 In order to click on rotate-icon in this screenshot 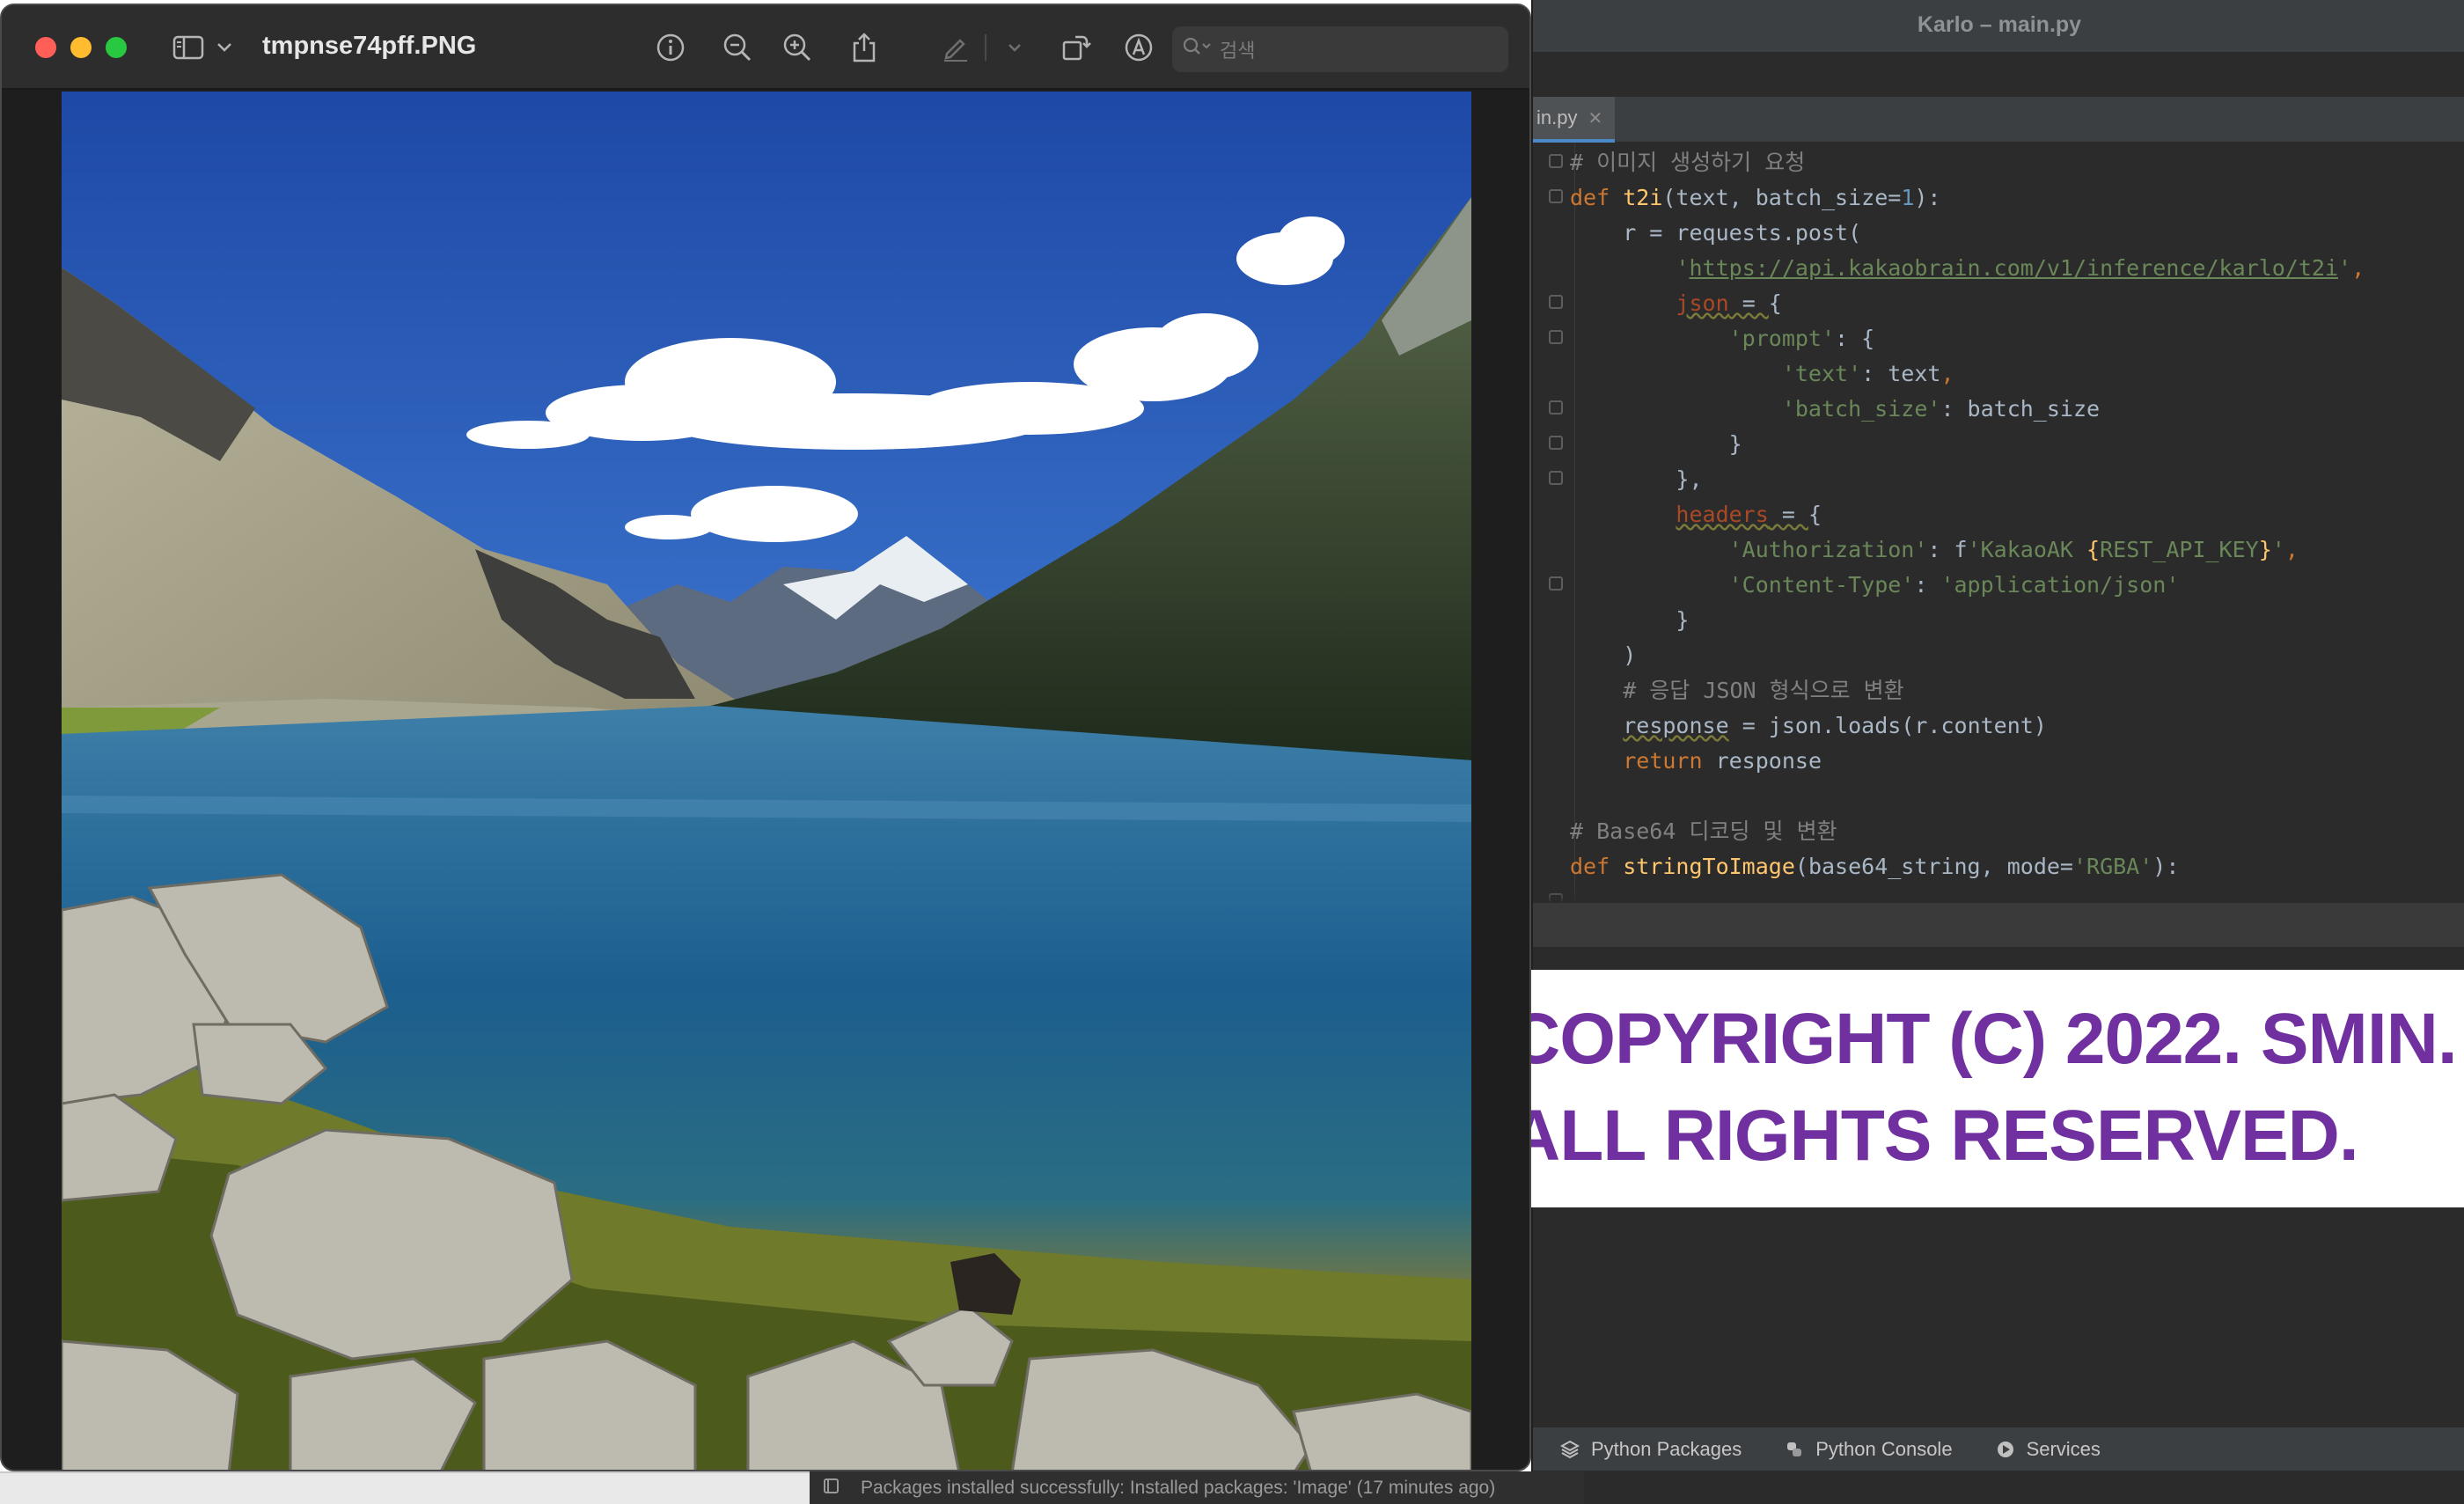, I will do `click(1075, 47)`.